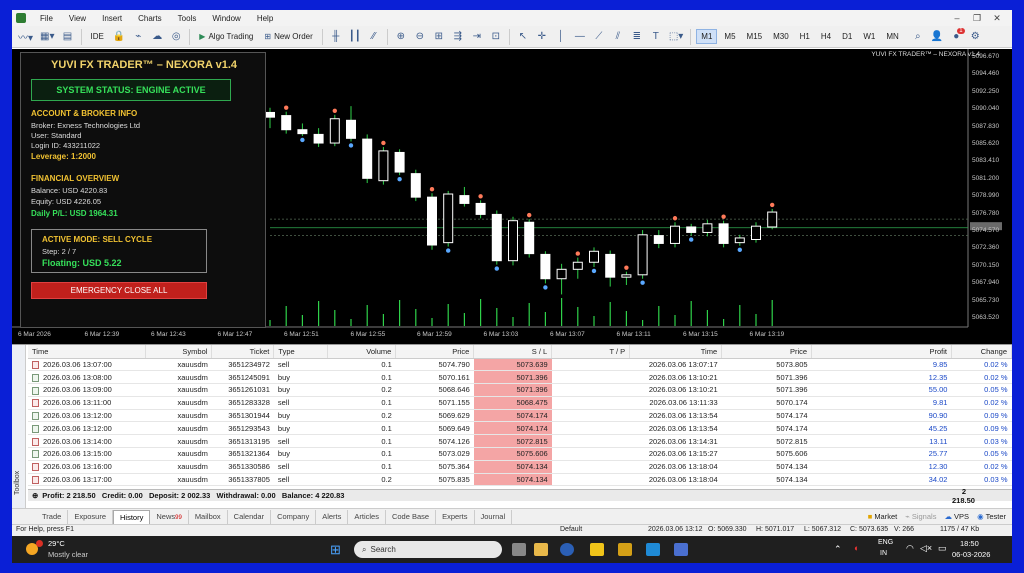 Image resolution: width=1024 pixels, height=573 pixels. I want to click on vps-button: ☁ VPS, so click(956, 516).